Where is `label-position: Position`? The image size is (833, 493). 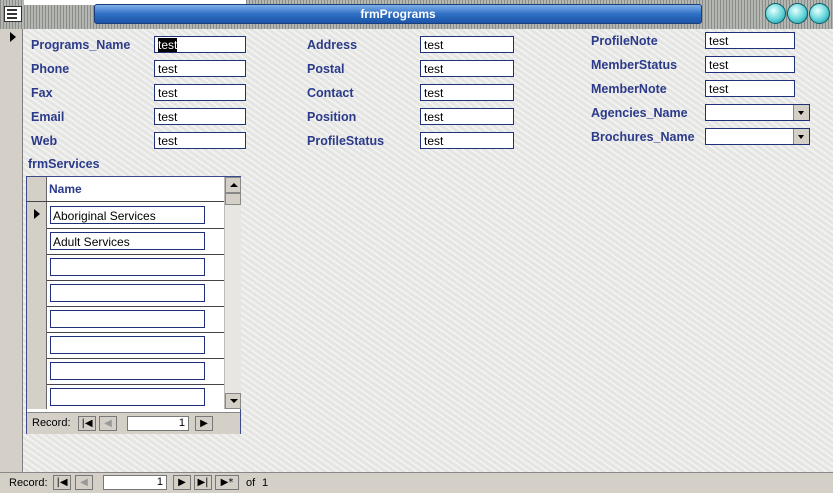
label-position: Position is located at coordinates (332, 117).